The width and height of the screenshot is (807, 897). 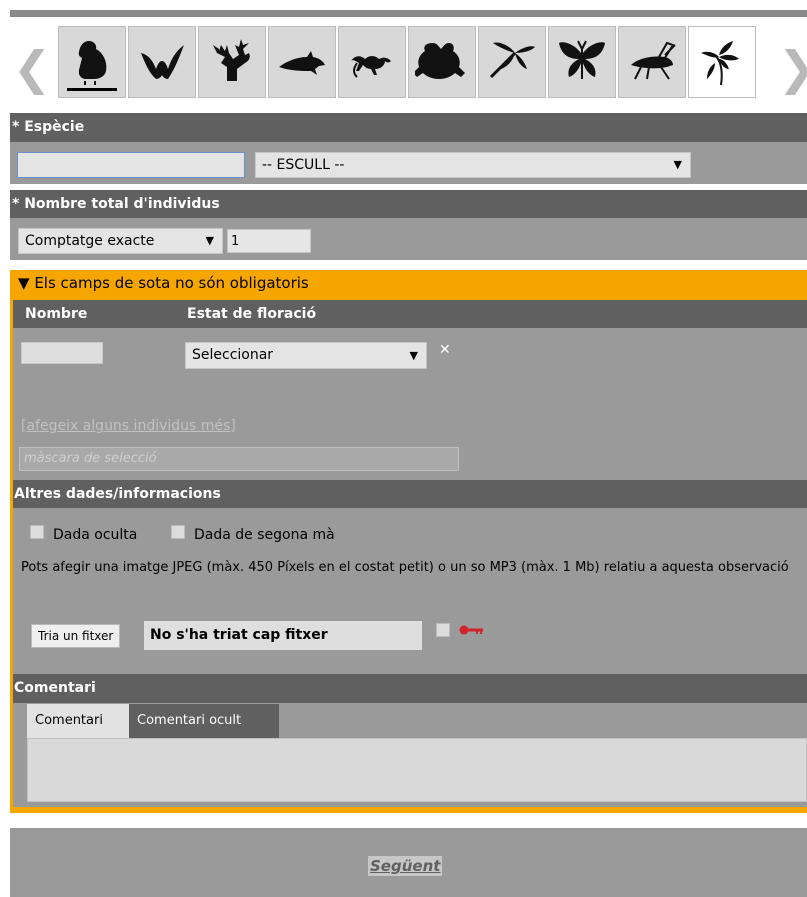 I want to click on species-header: * Espècie, so click(x=408, y=127).